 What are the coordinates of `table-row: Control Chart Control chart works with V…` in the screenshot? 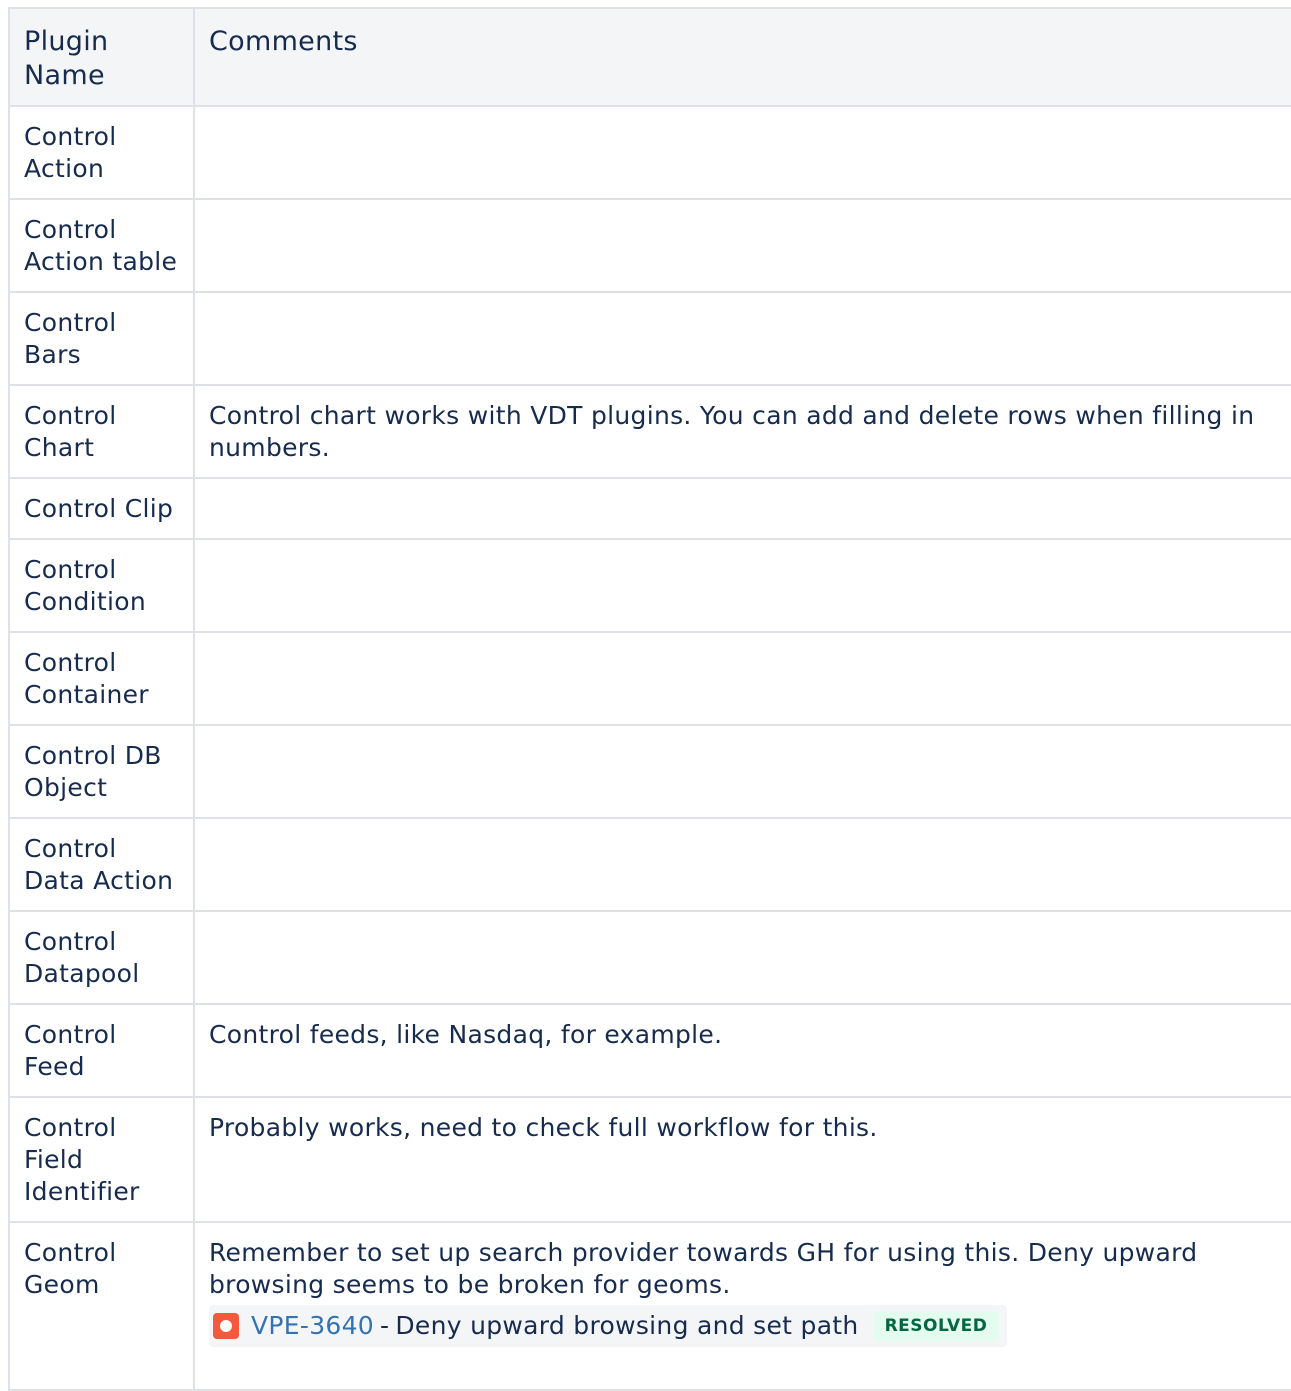 It's located at (649, 431).